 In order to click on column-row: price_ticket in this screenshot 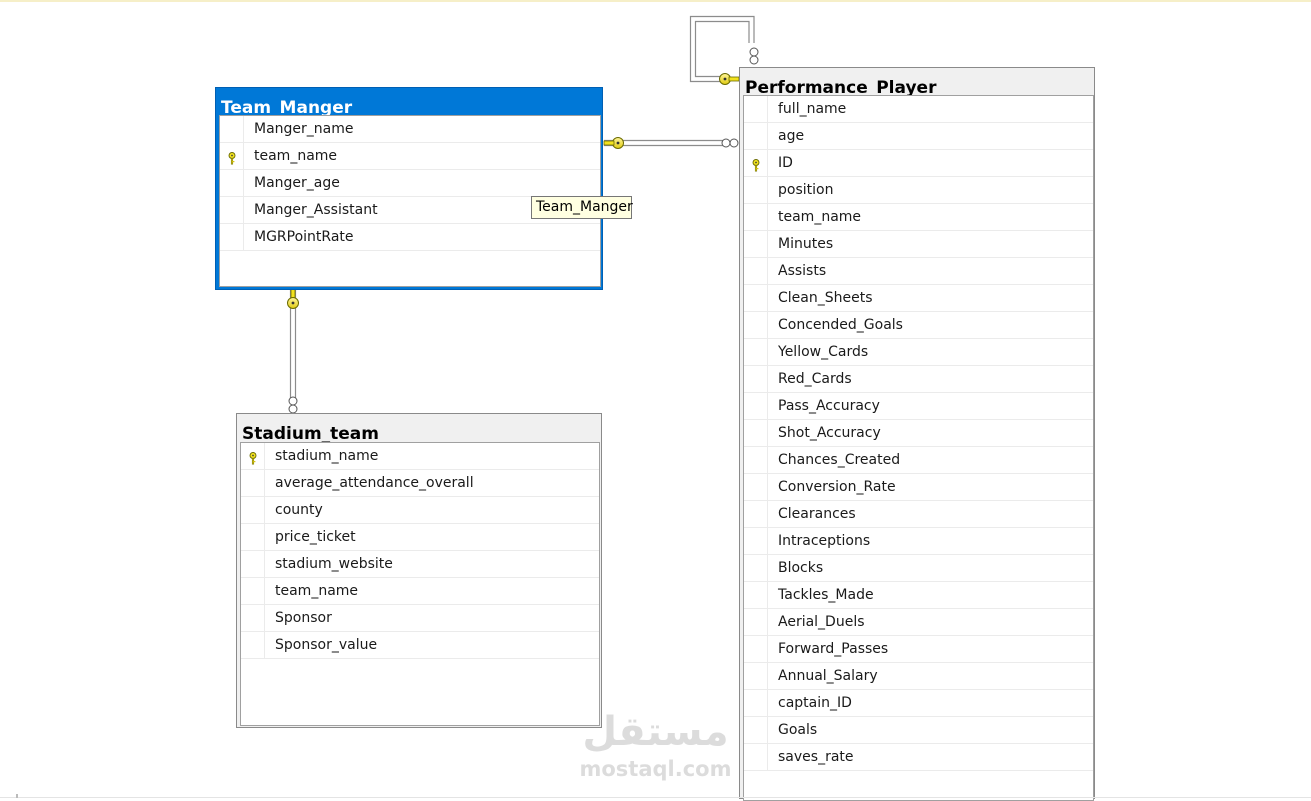, I will do `click(420, 537)`.